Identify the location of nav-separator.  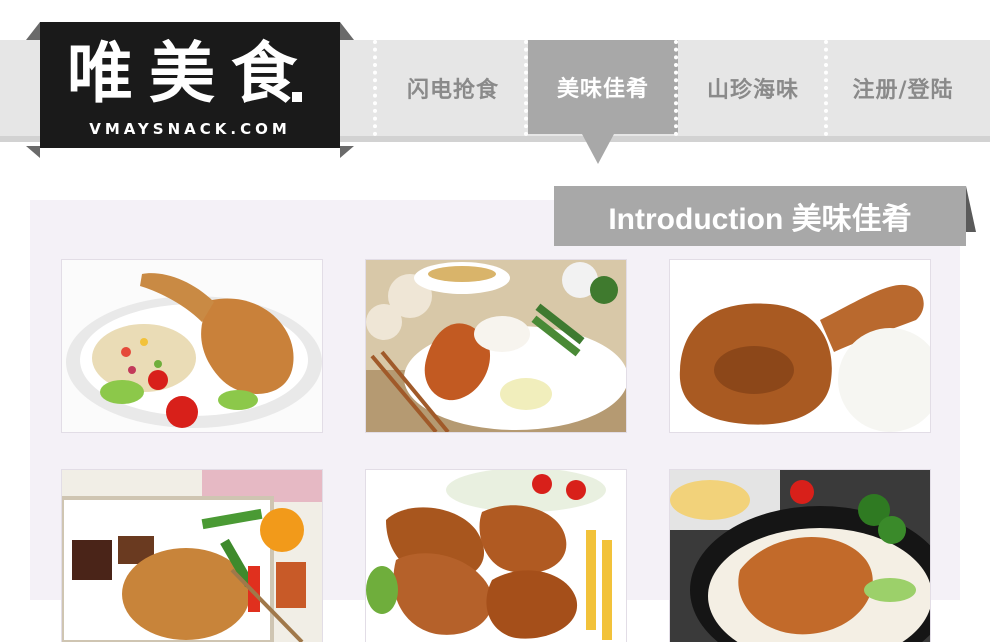
(375, 88).